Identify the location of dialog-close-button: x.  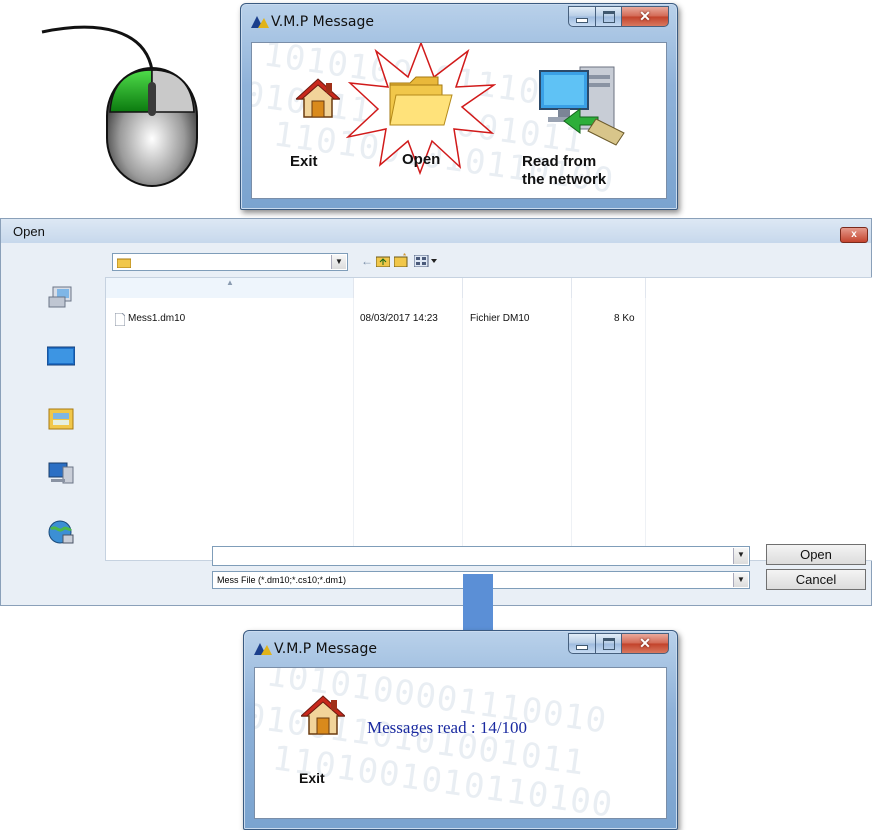
(854, 235).